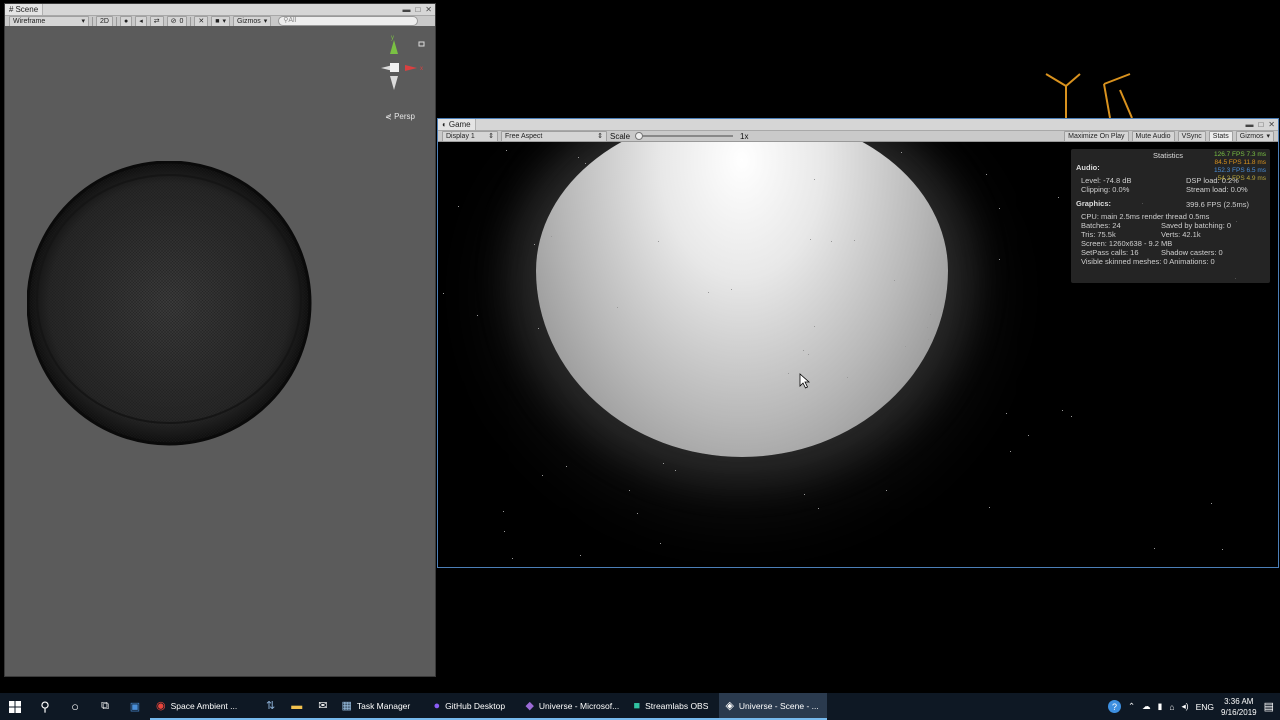  Describe the element at coordinates (421, 44) in the screenshot. I see `lock-icon` at that location.